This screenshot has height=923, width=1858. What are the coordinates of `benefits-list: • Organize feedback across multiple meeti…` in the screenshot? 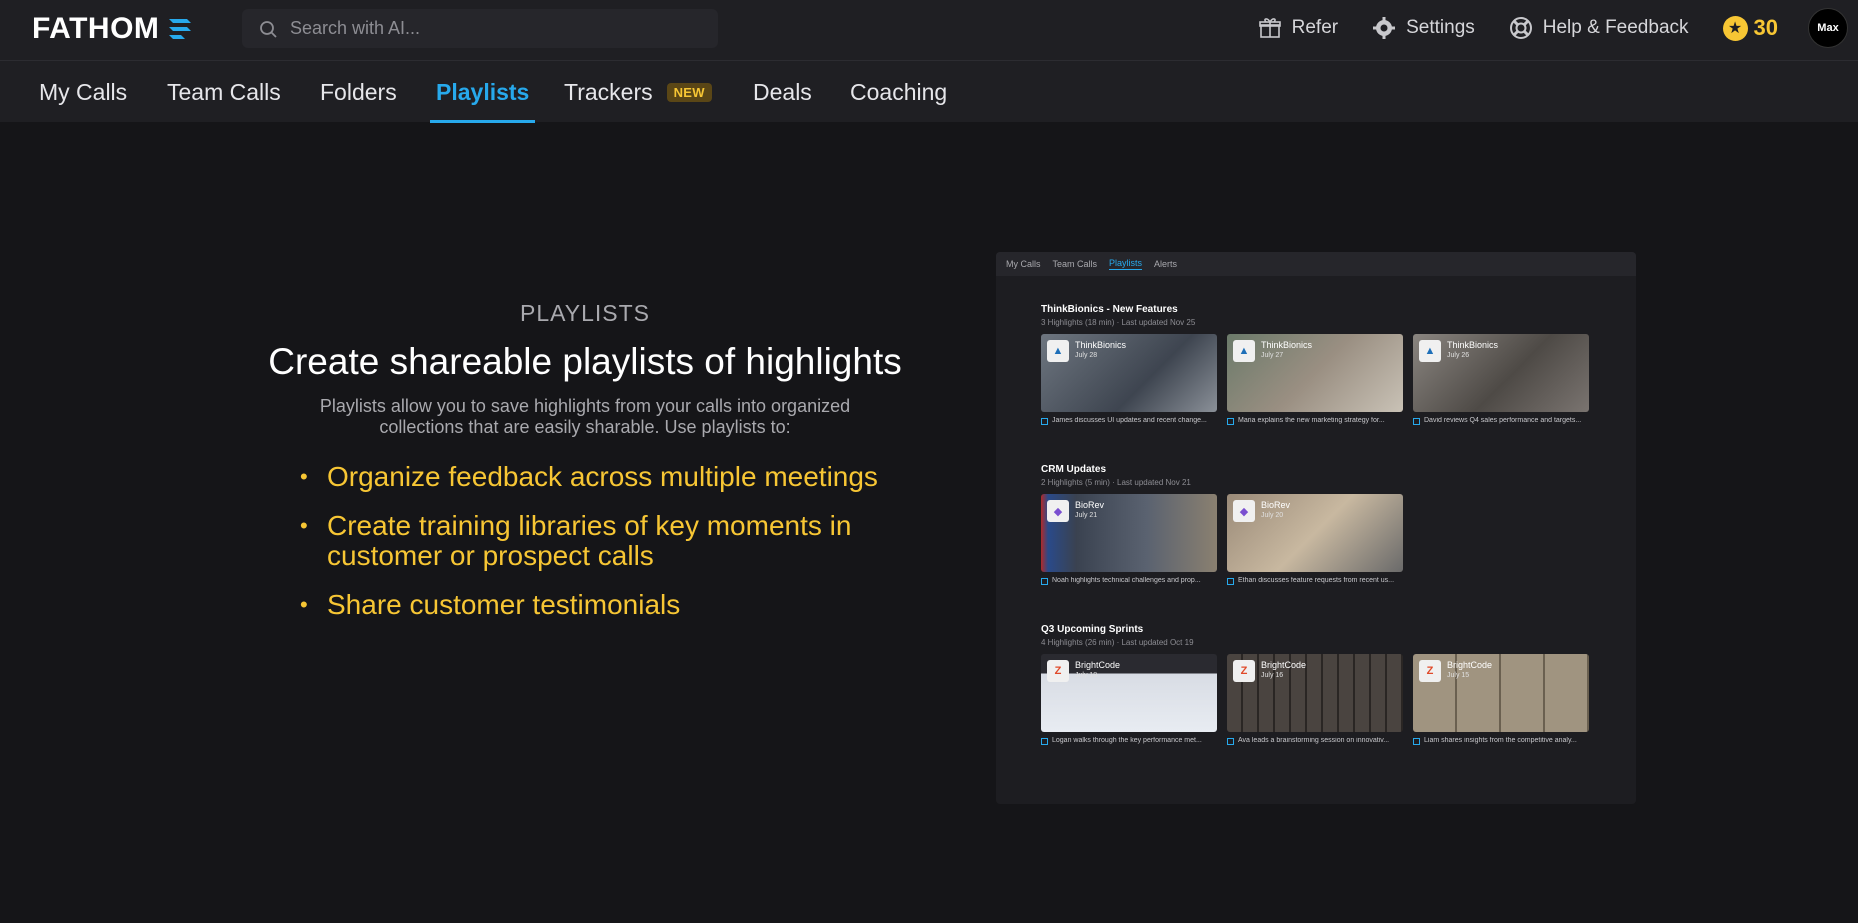 It's located at (585, 541).